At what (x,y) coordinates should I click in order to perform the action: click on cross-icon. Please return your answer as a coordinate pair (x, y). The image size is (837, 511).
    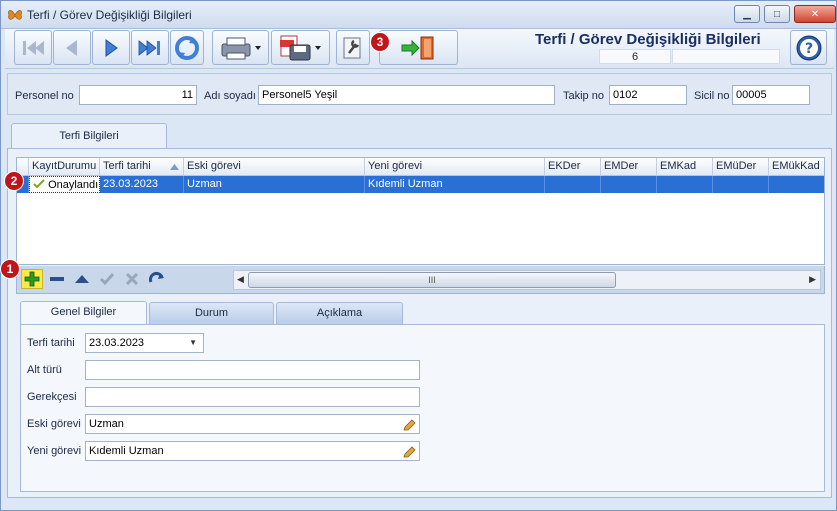
    Looking at the image, I should click on (132, 279).